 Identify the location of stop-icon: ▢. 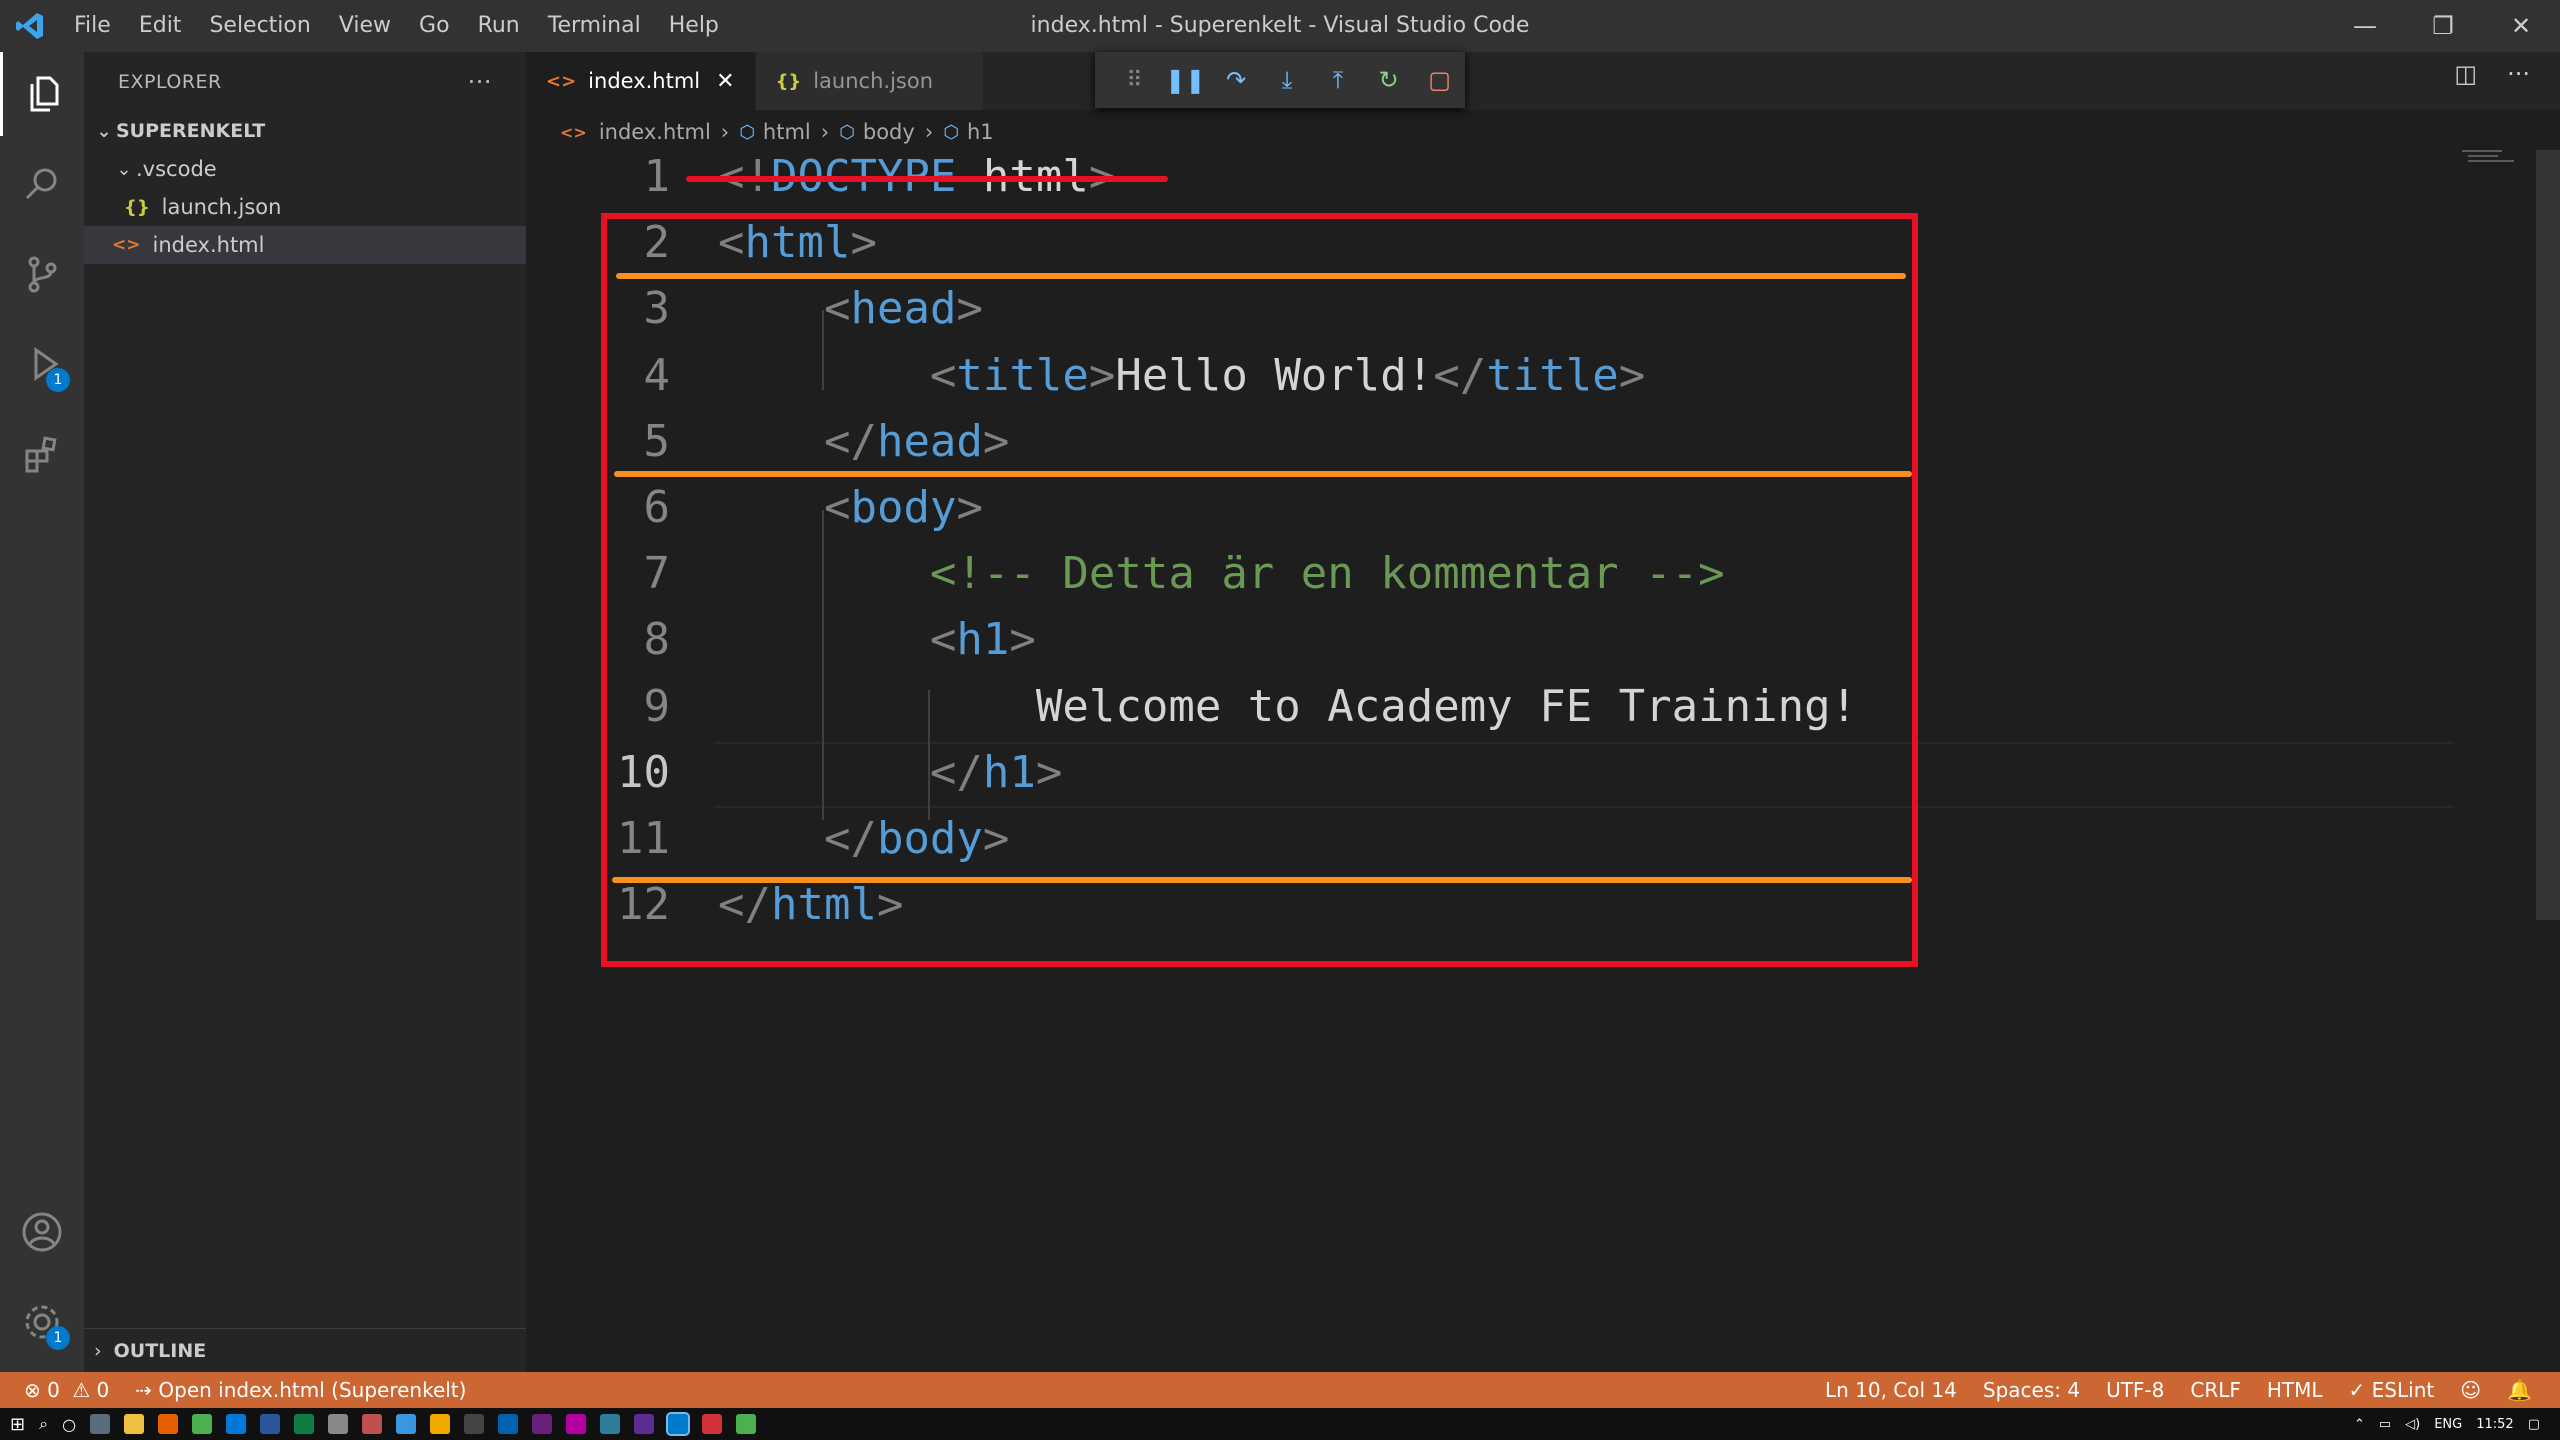
(1439, 80).